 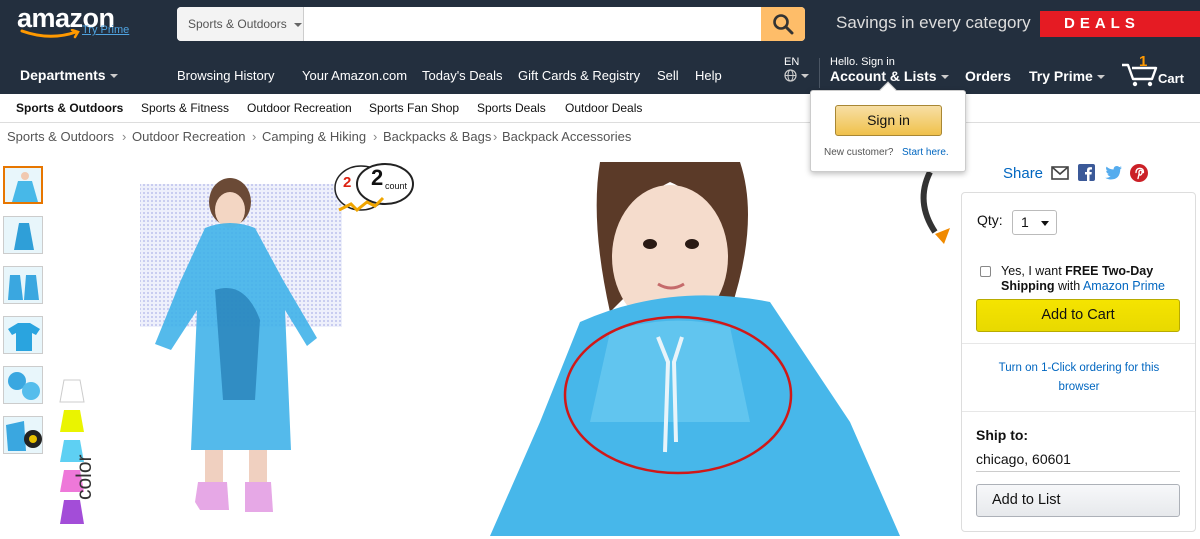 What do you see at coordinates (69, 108) in the screenshot?
I see `subnav-item-sports-outdoors: Sports & Outdoors` at bounding box center [69, 108].